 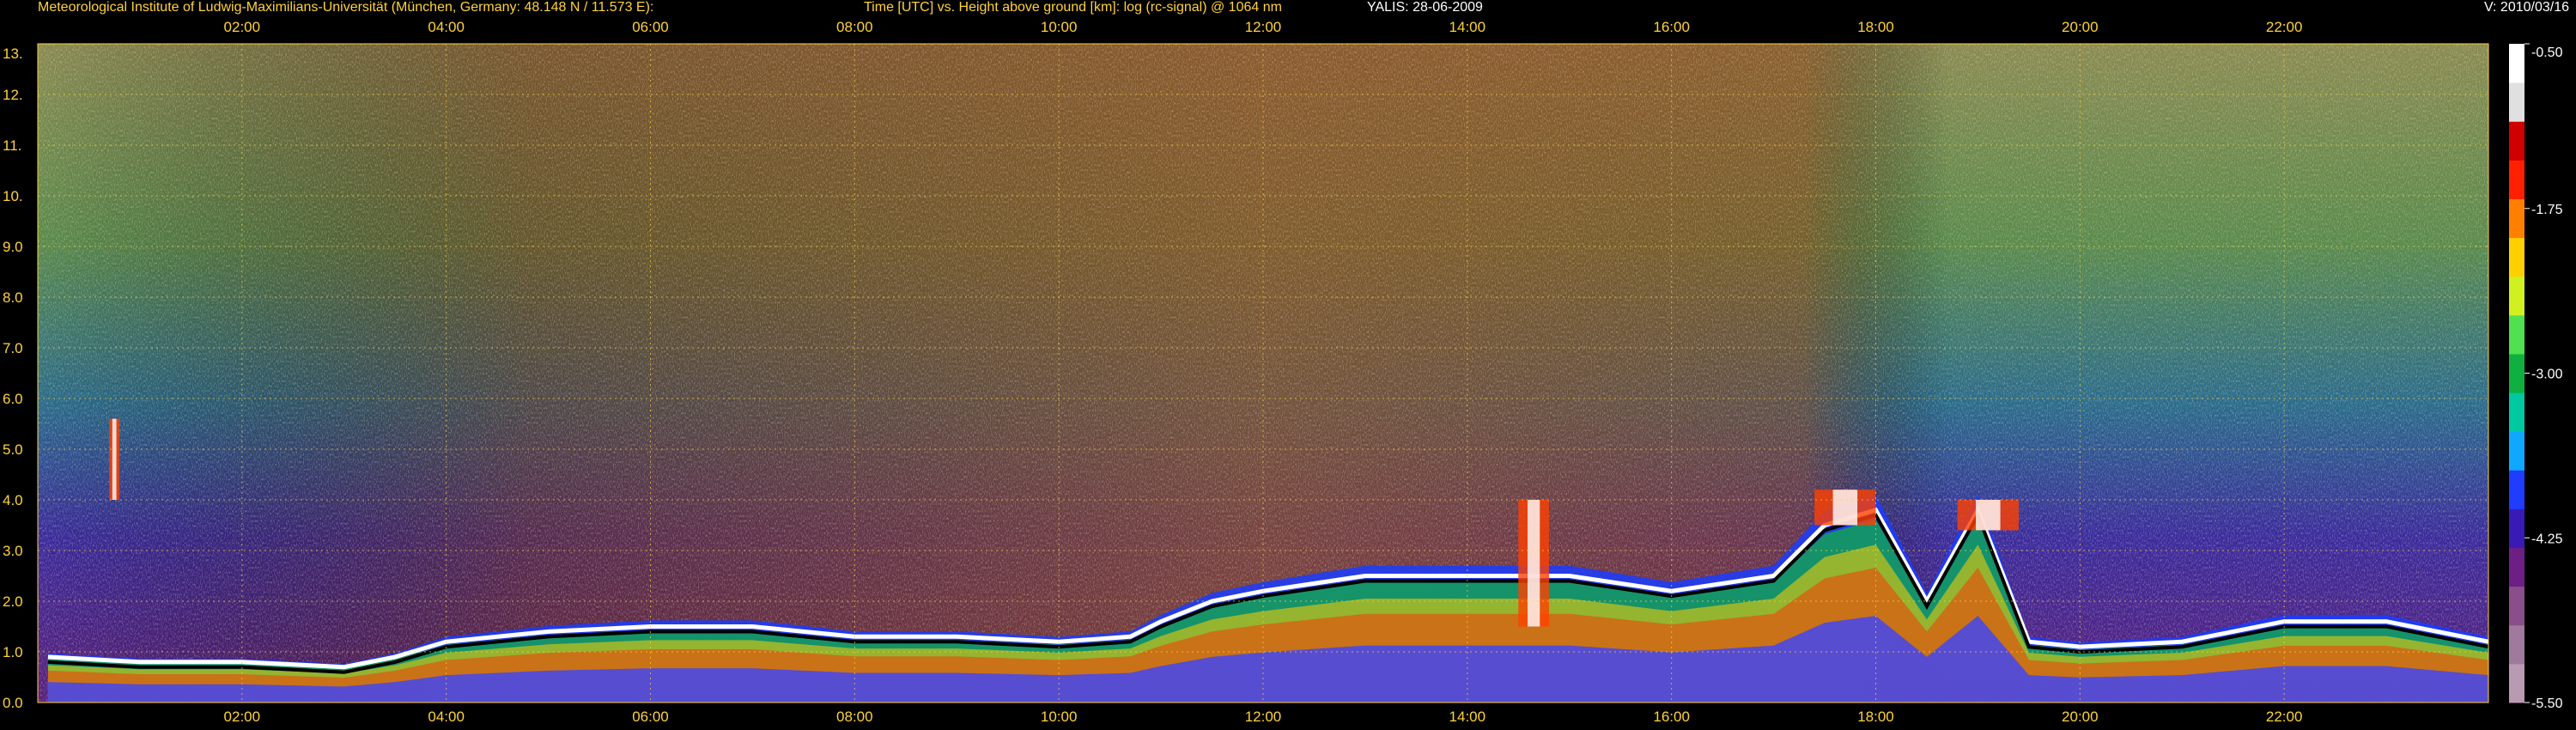 I want to click on y-tick-label: 5.0, so click(x=13, y=449).